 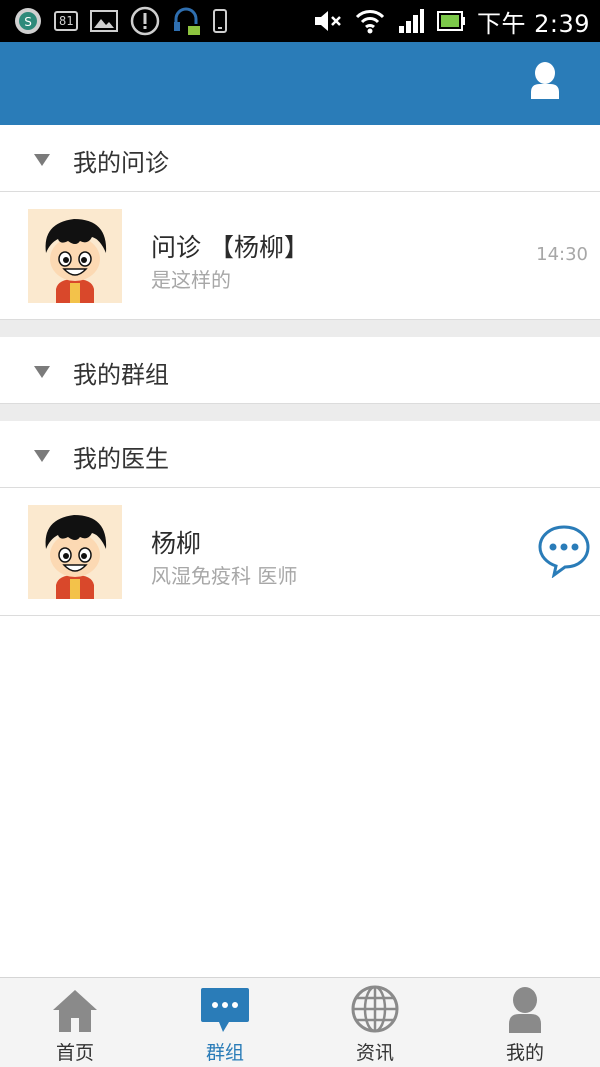 What do you see at coordinates (300, 552) in the screenshot?
I see `doctor-list-item: 杨柳 风湿免疫科 医师` at bounding box center [300, 552].